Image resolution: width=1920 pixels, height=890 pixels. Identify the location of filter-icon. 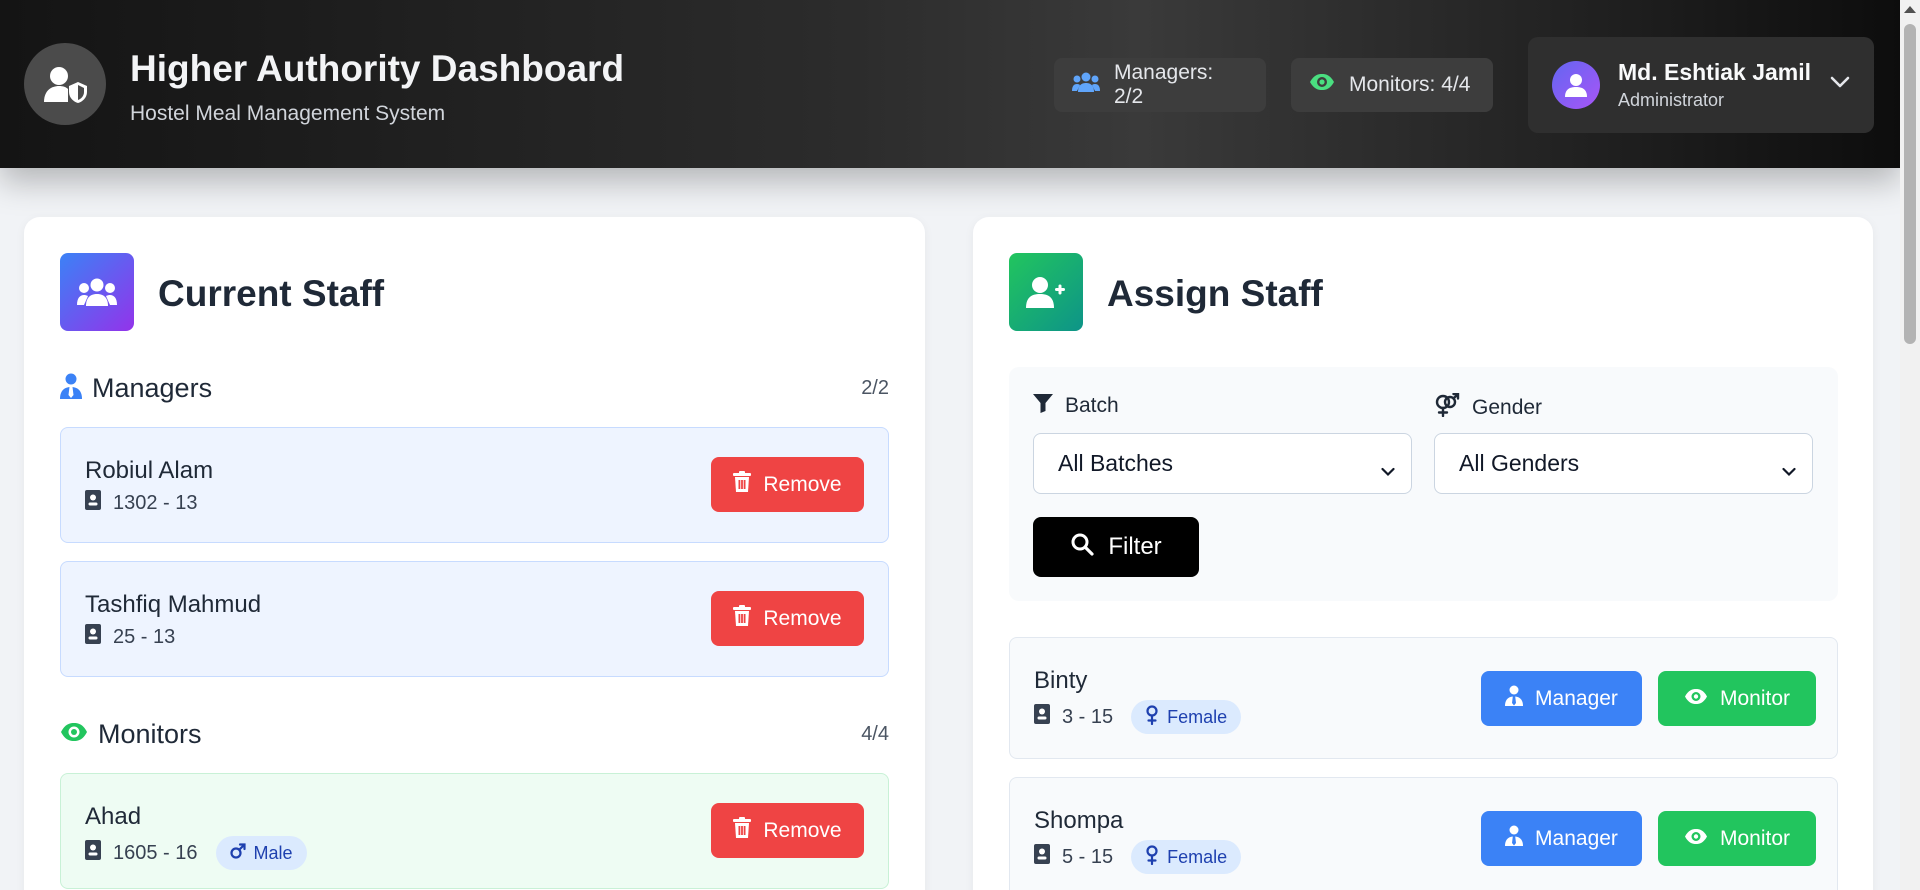
(1043, 406).